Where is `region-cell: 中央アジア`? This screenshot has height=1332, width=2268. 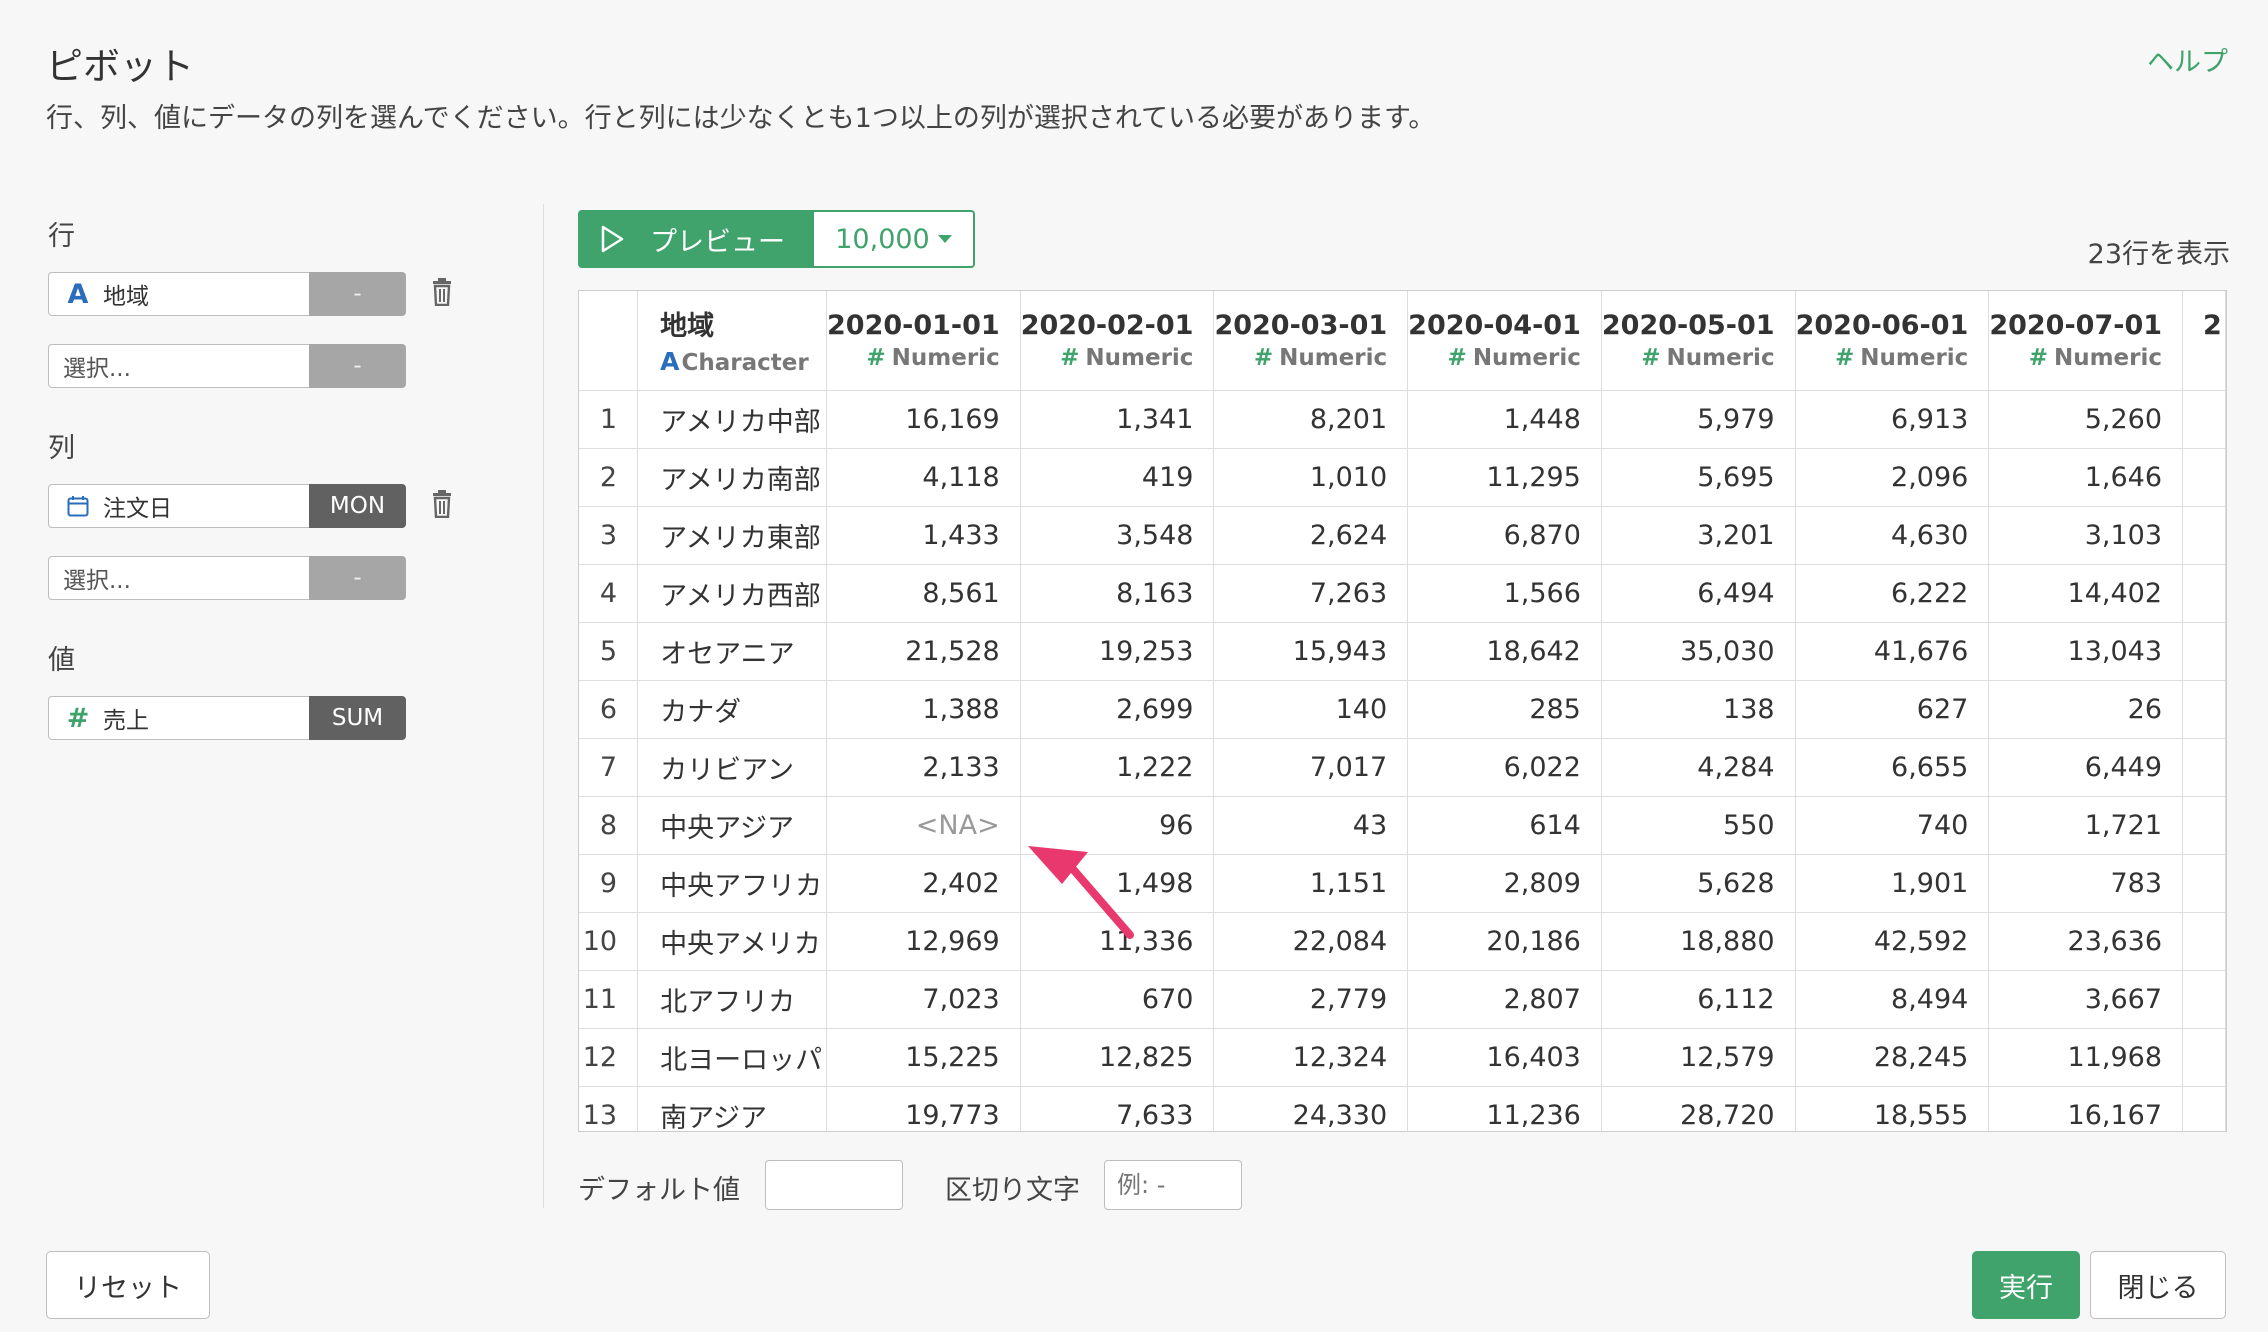 region-cell: 中央アジア is located at coordinates (732, 825).